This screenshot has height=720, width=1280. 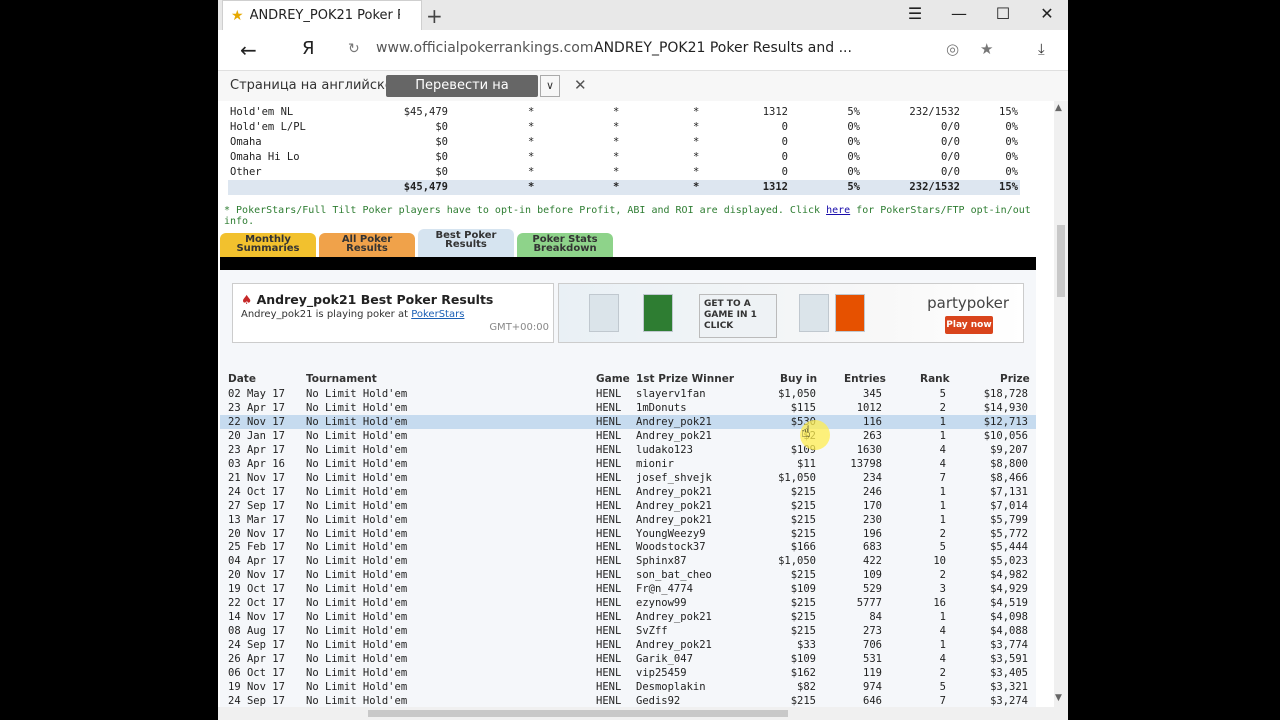 What do you see at coordinates (661, 673) in the screenshot?
I see `cell-winner: vip25459` at bounding box center [661, 673].